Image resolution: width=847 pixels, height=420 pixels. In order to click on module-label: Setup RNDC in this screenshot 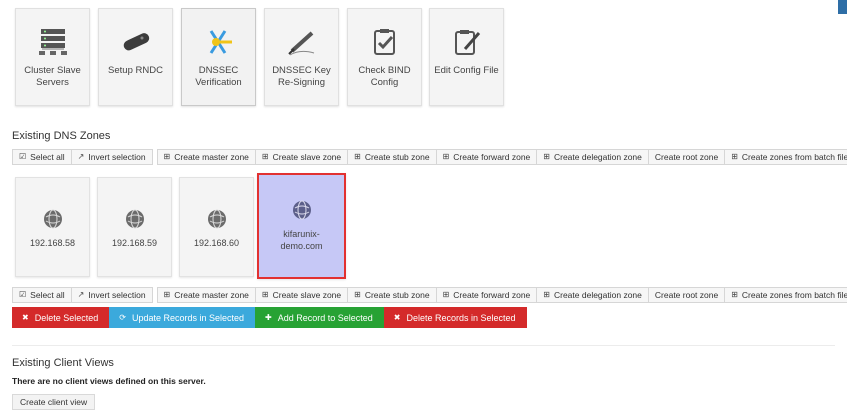, I will do `click(135, 70)`.